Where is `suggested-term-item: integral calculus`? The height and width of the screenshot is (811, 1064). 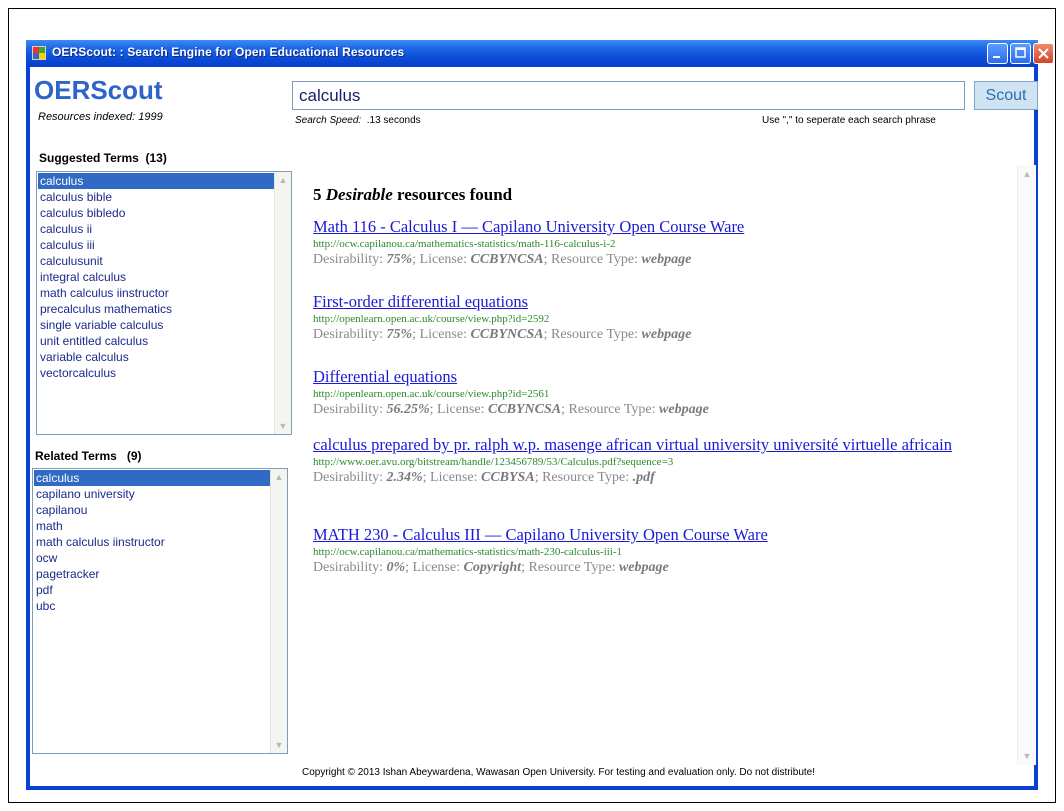
suggested-term-item: integral calculus is located at coordinates (156, 277).